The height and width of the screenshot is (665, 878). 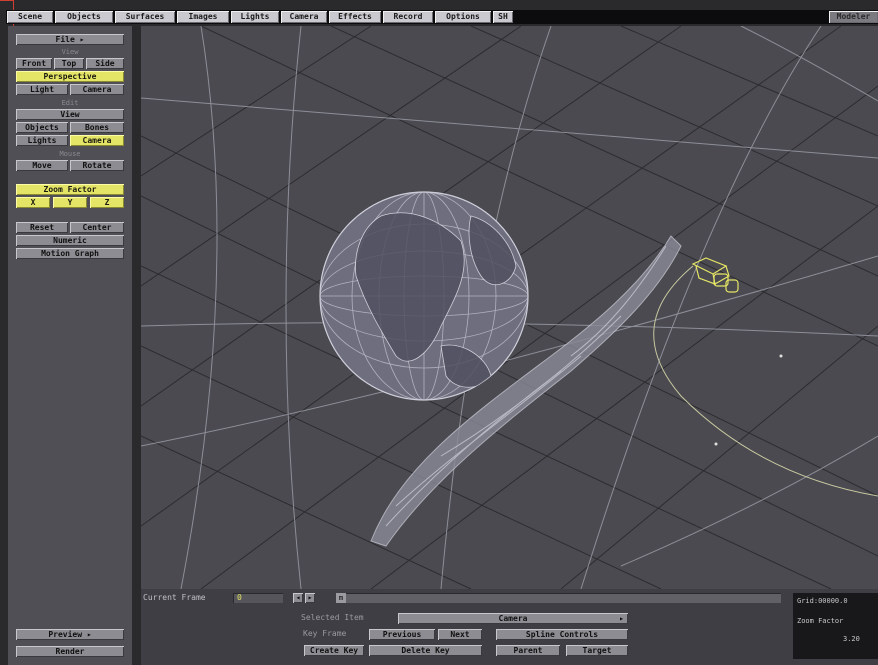 What do you see at coordinates (765, 381) in the screenshot?
I see `camera-motion-path` at bounding box center [765, 381].